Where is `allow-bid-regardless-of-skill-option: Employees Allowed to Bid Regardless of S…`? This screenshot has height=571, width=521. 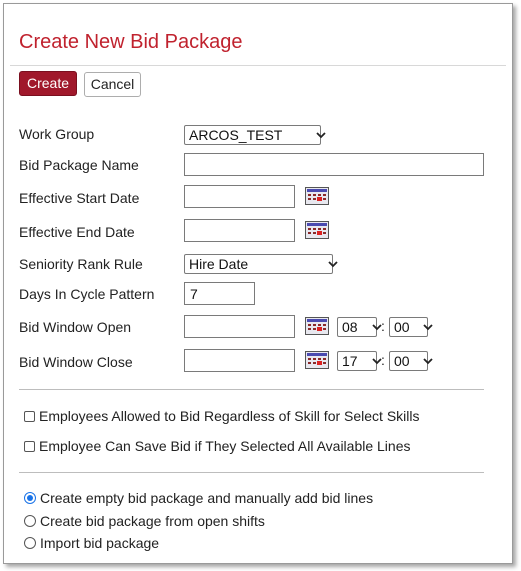 allow-bid-regardless-of-skill-option: Employees Allowed to Bid Regardless of S… is located at coordinates (222, 416).